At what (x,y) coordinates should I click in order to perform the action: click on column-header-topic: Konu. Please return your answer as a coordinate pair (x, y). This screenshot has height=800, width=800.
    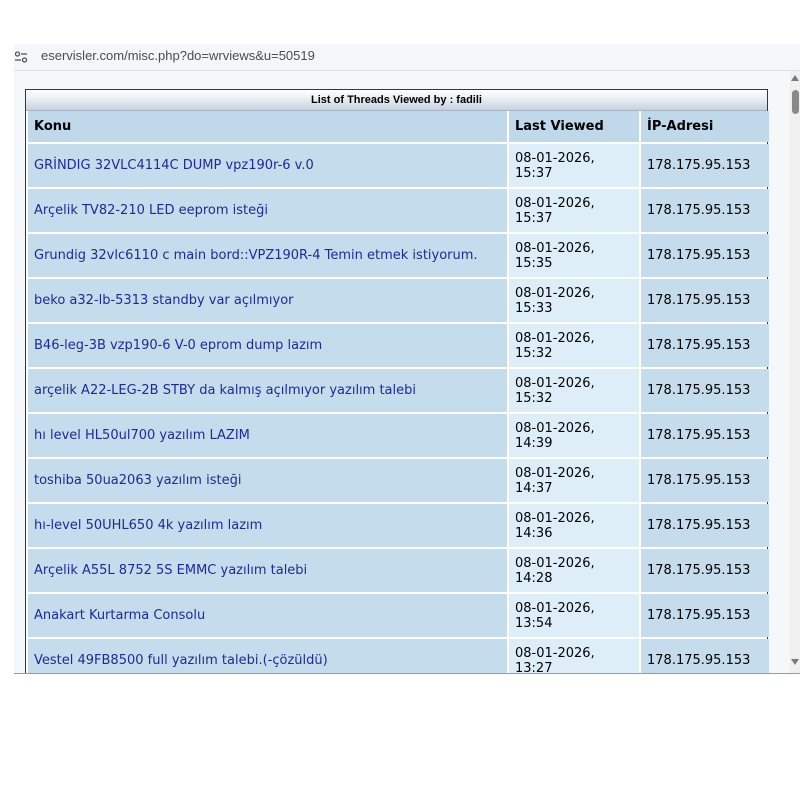
    Looking at the image, I should click on (267, 126).